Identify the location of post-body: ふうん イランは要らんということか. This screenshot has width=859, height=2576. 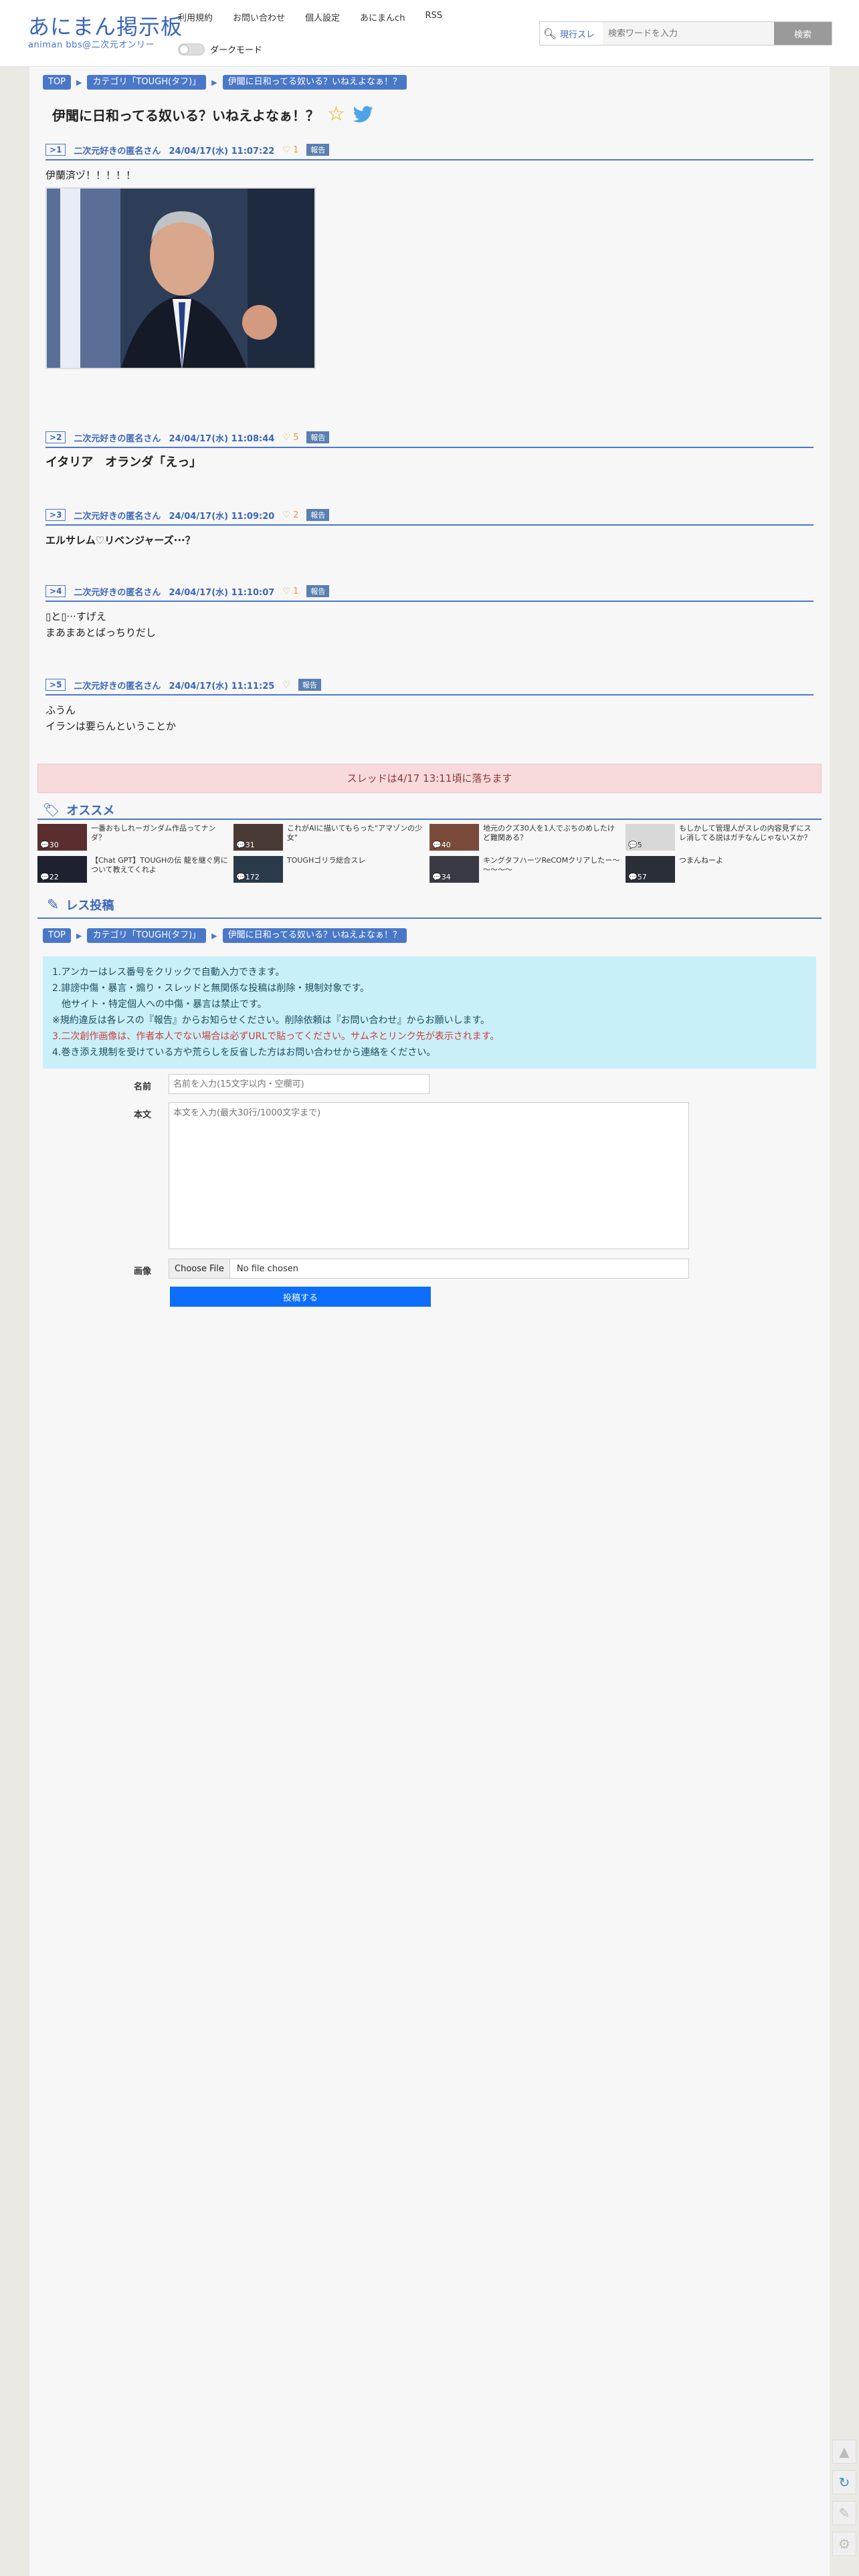
(429, 718).